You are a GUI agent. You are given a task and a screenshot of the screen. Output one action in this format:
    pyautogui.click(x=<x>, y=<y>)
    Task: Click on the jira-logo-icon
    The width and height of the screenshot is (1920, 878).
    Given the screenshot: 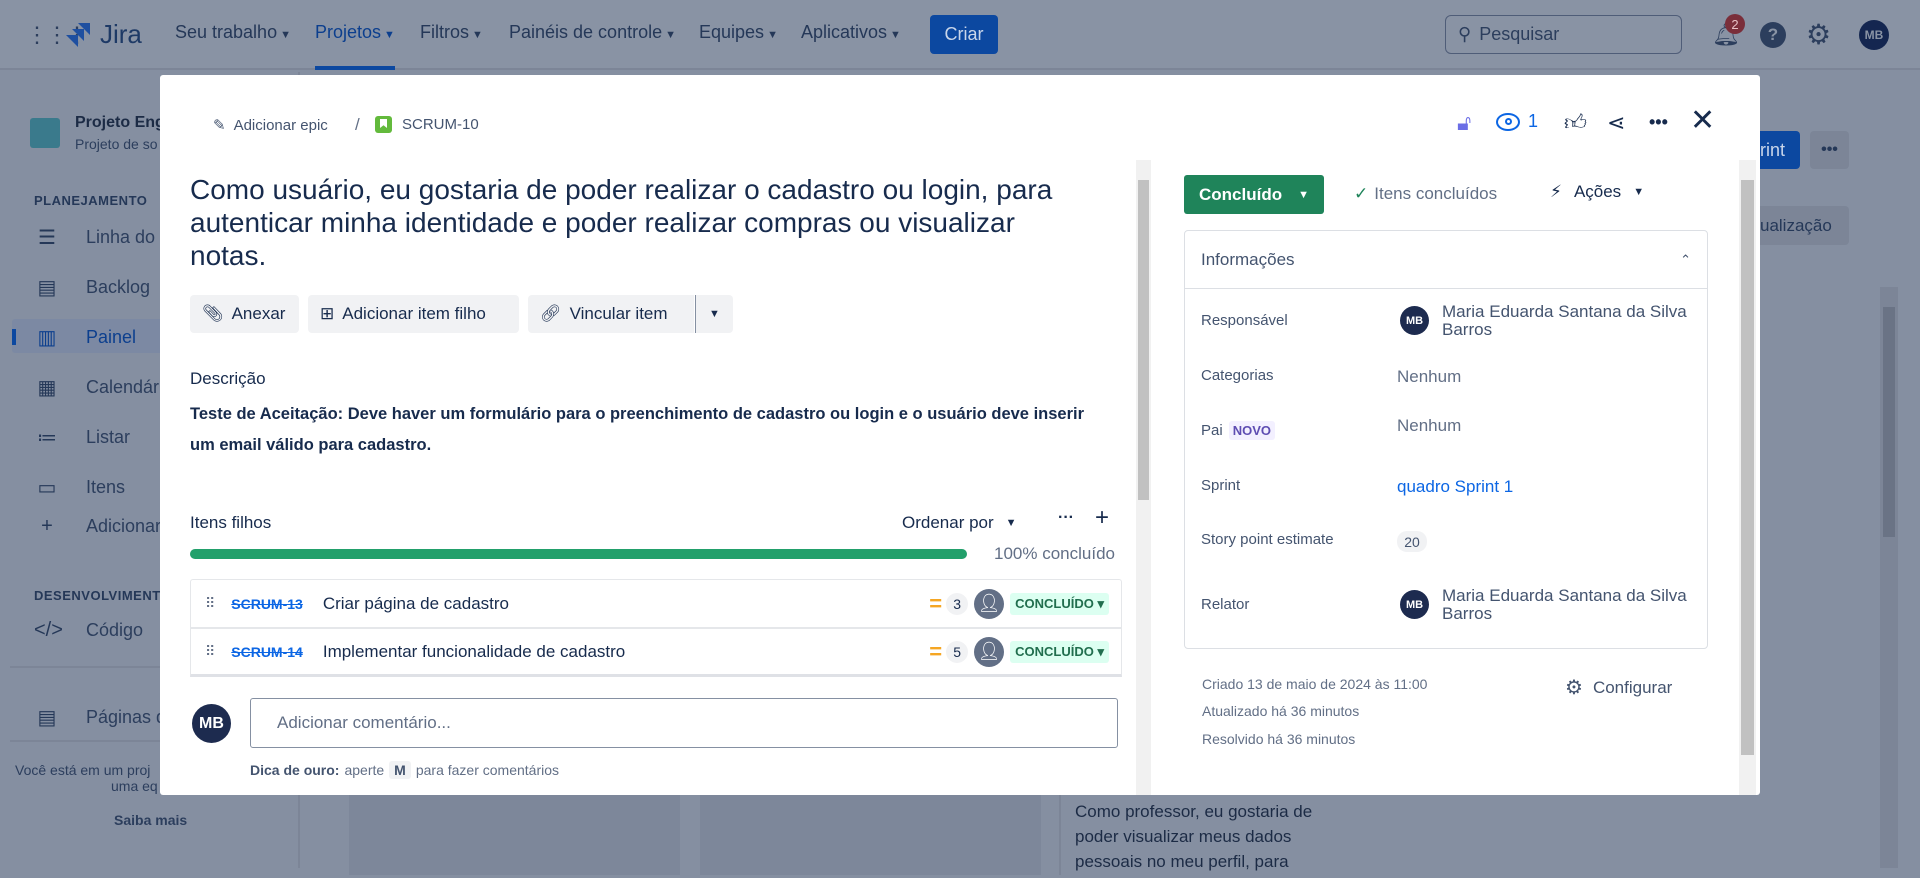 What is the action you would take?
    pyautogui.click(x=78, y=34)
    